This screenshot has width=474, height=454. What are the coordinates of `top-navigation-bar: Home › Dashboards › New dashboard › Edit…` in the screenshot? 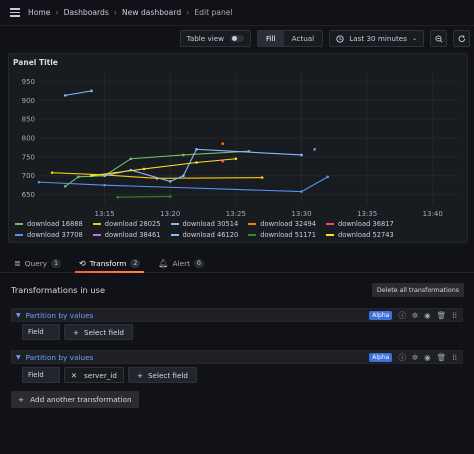 It's located at (237, 13).